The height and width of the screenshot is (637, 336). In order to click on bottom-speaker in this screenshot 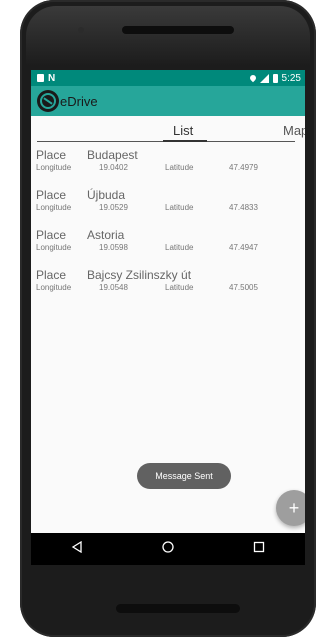, I will do `click(178, 608)`.